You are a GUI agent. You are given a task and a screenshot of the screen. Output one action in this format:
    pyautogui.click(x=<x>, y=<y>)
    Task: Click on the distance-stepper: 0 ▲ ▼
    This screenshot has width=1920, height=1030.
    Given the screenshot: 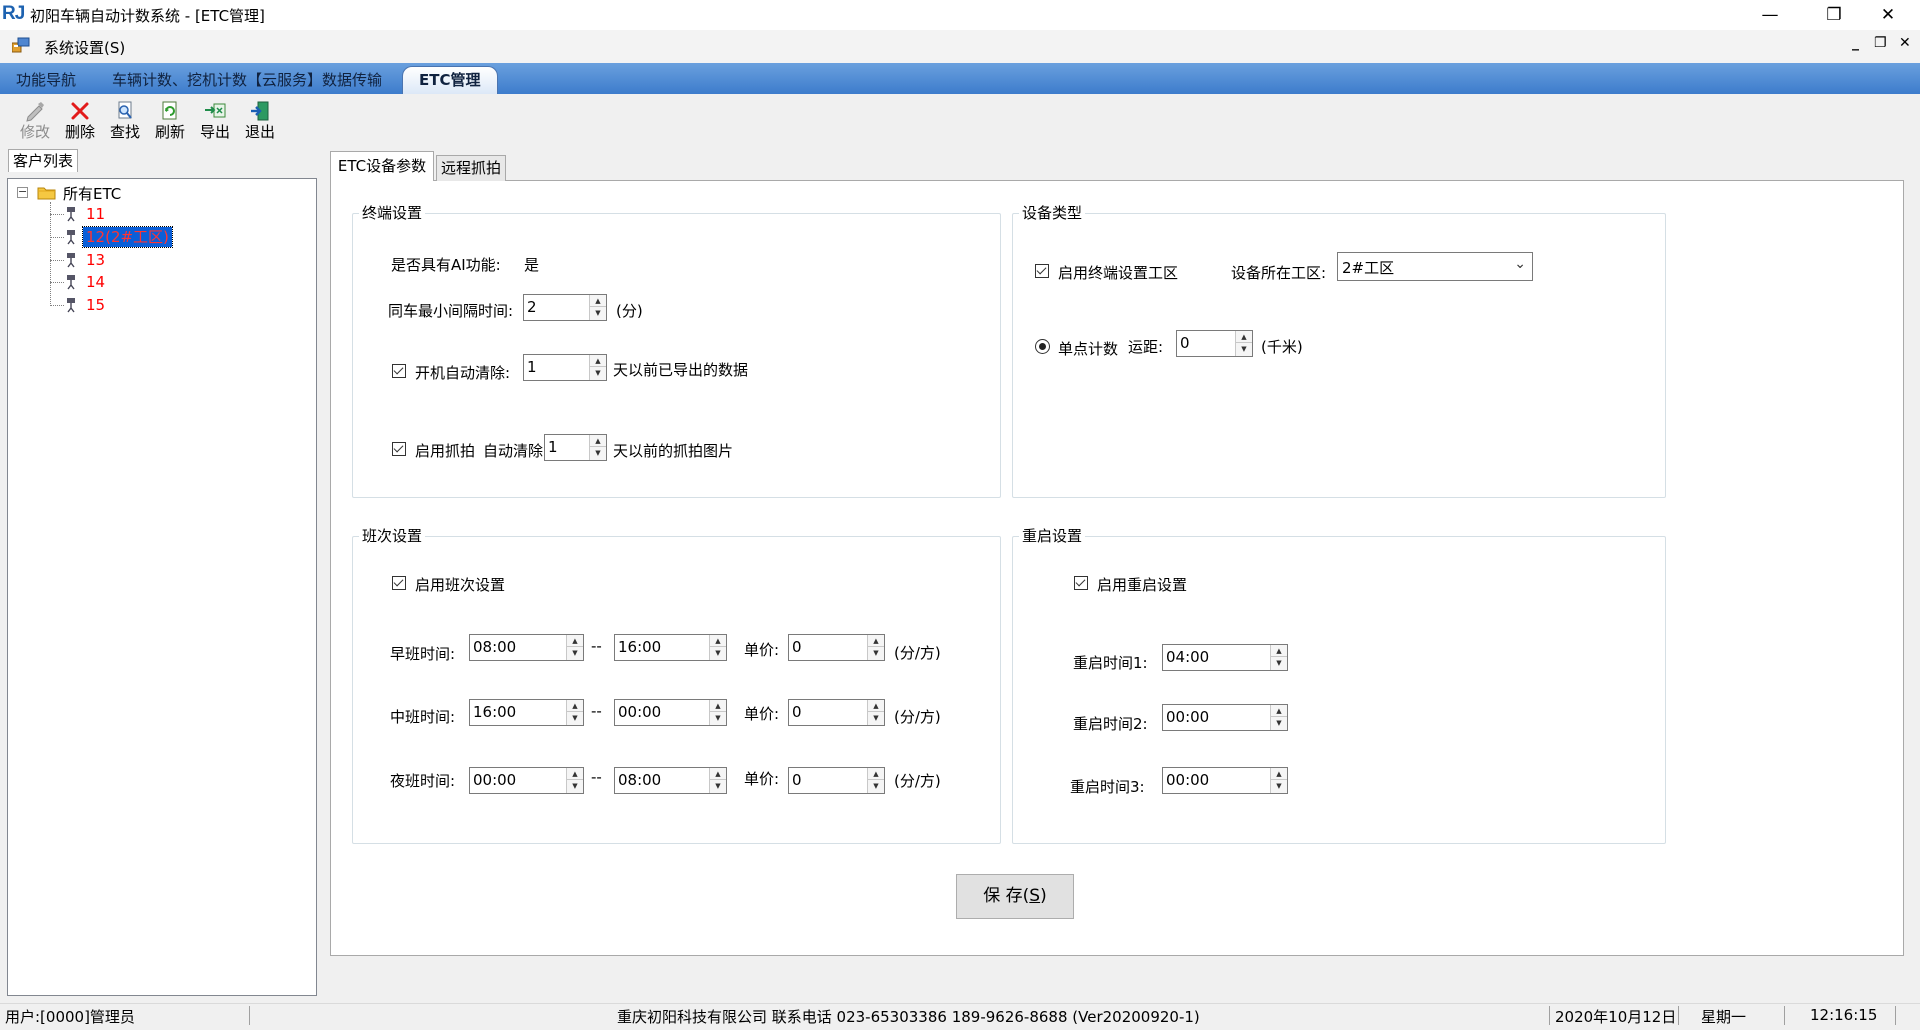 What is the action you would take?
    pyautogui.click(x=1214, y=343)
    